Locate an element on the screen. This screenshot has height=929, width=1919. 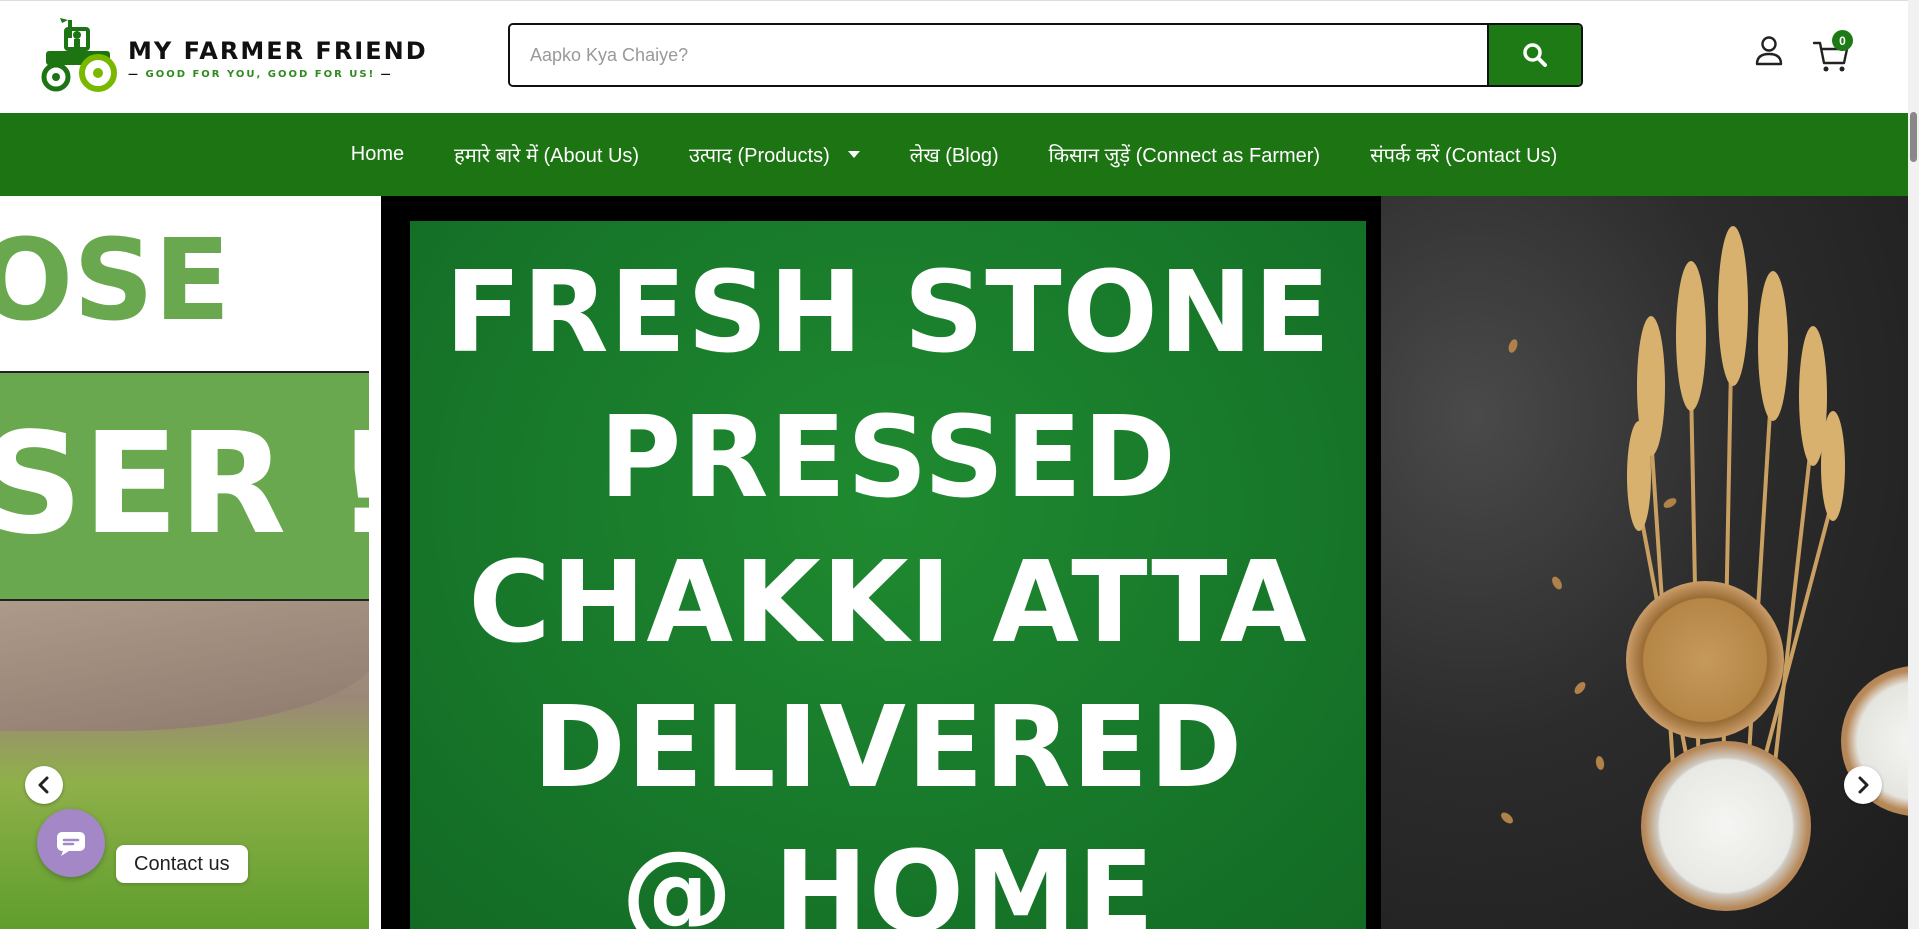
contact-widget-button is located at coordinates (71, 843).